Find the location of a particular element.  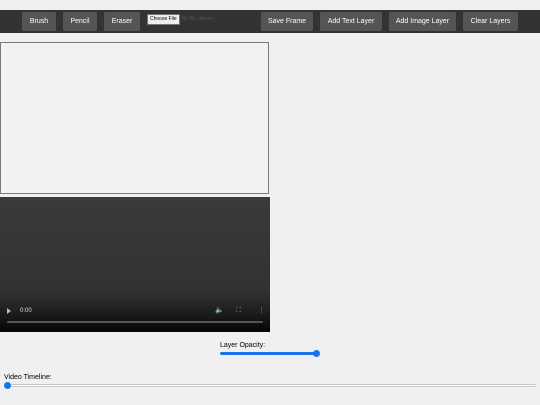

choose-file-button: Choose File is located at coordinates (163, 19).